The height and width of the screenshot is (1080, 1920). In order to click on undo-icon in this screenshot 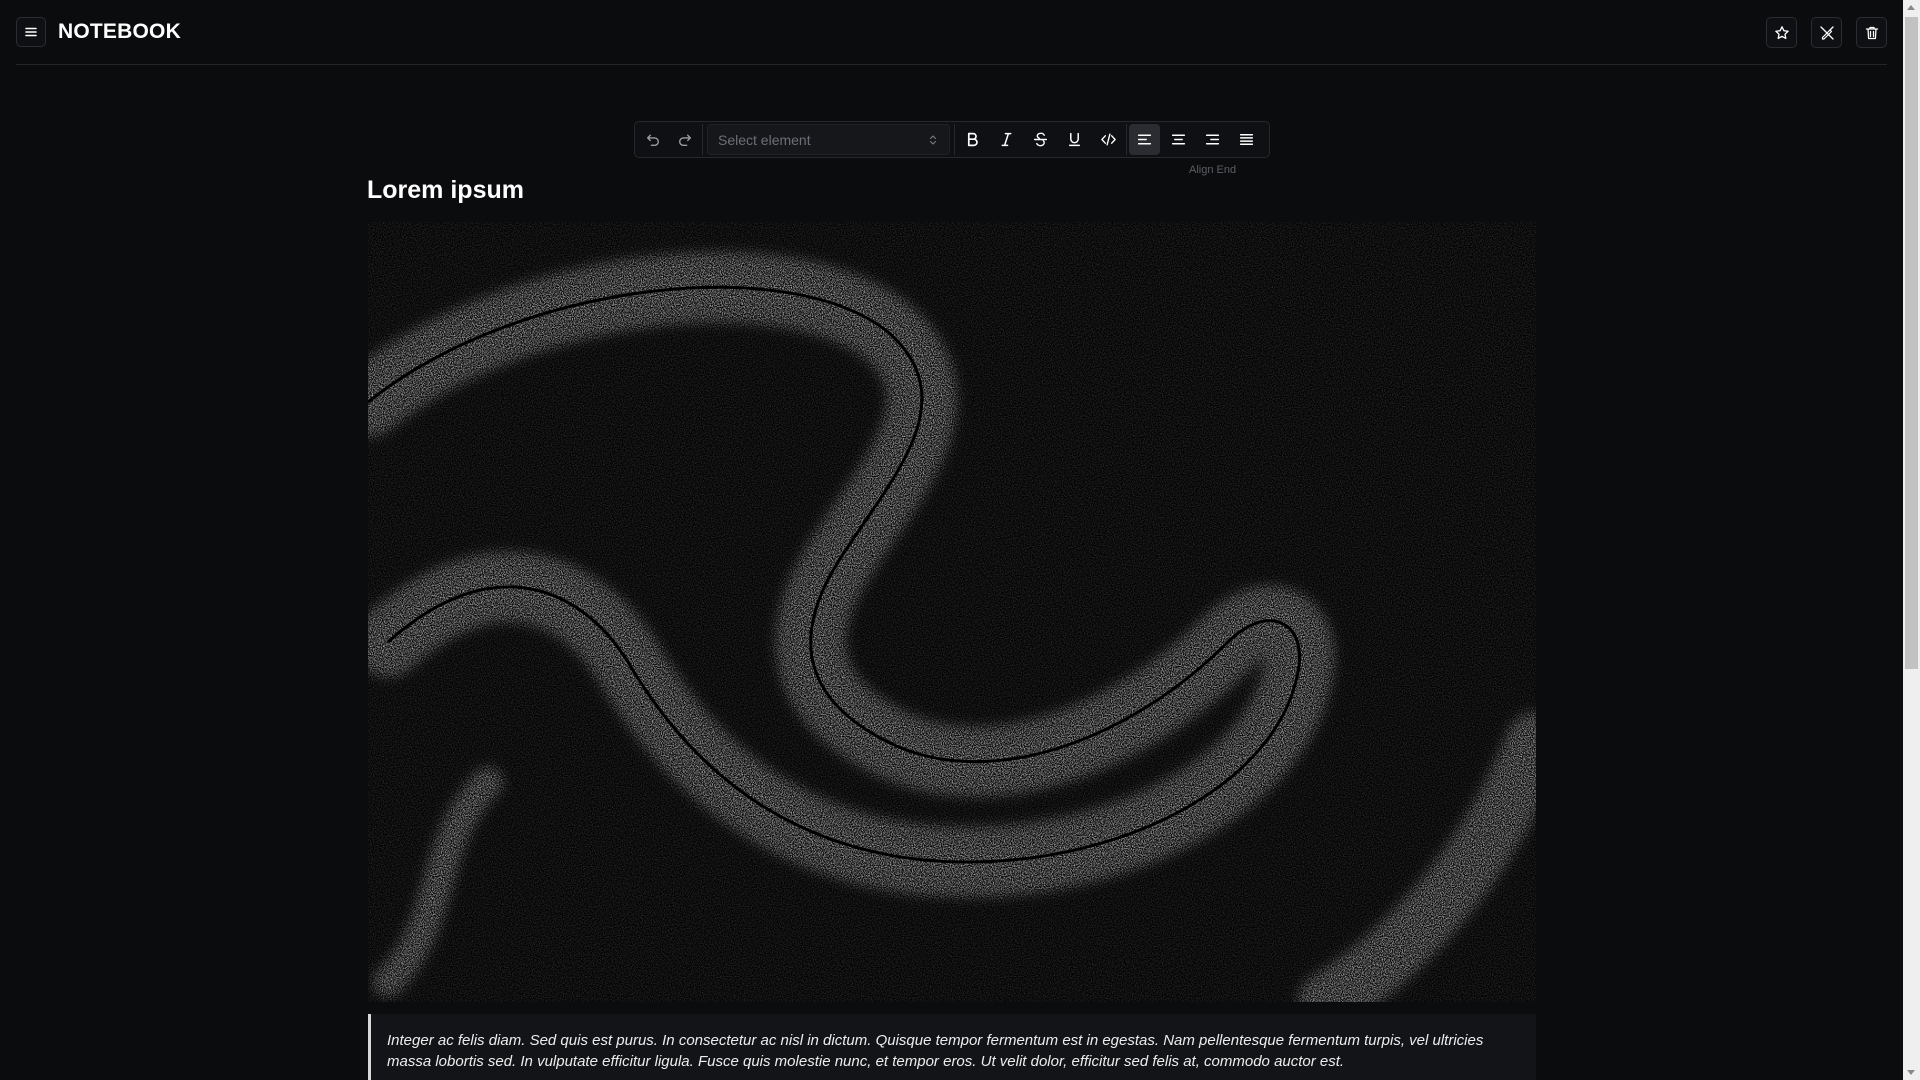, I will do `click(652, 140)`.